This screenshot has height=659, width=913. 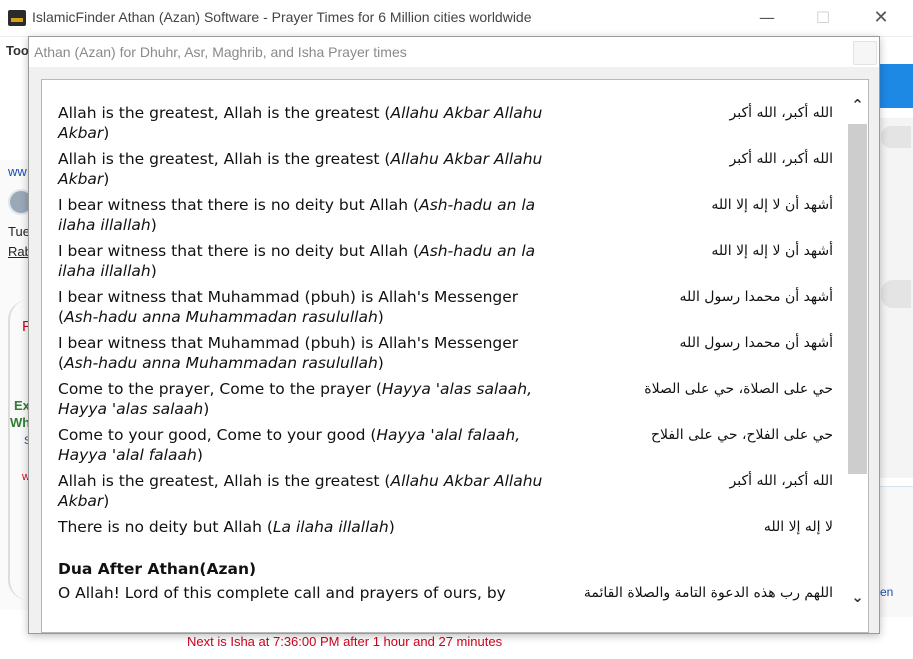 I want to click on kaaba-app-icon, so click(x=17, y=18).